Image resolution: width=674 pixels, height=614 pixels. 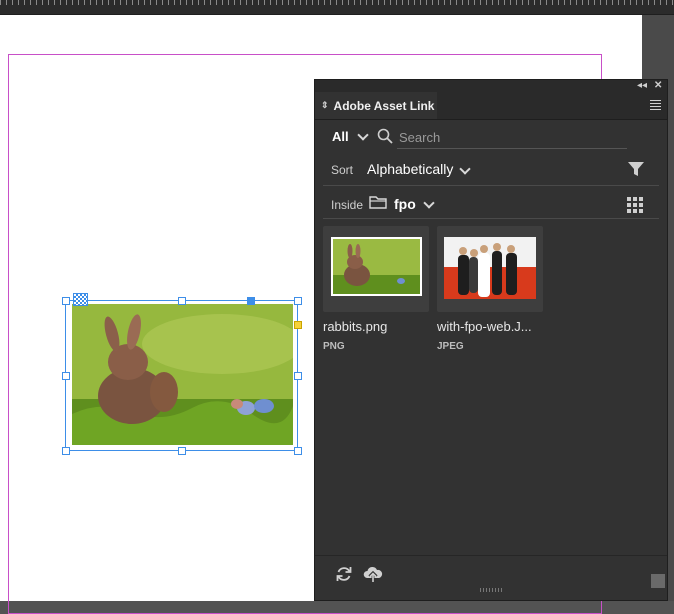 I want to click on tab-label: Adobe Asset Link, so click(x=384, y=105).